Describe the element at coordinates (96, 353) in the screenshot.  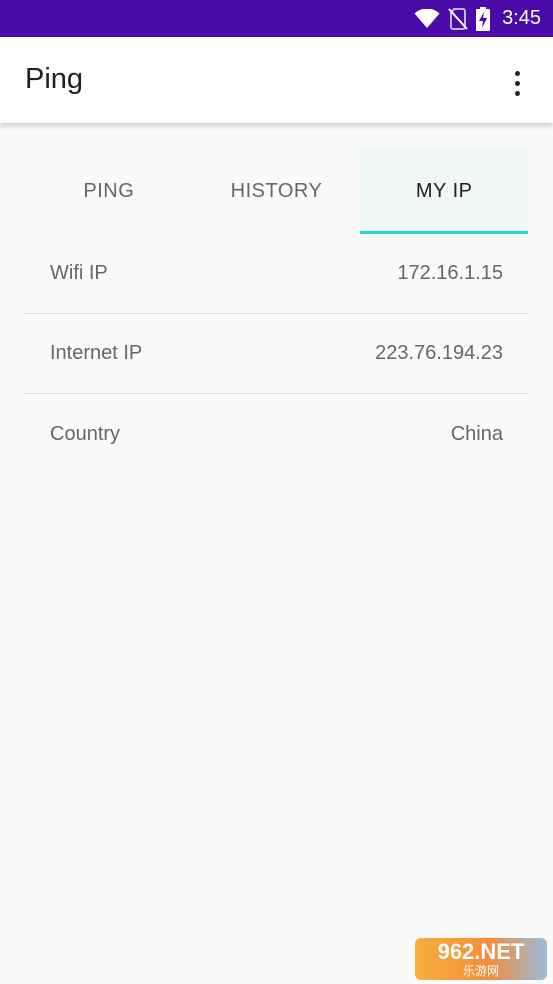
I see `internet-ip-label: Internet IP` at that location.